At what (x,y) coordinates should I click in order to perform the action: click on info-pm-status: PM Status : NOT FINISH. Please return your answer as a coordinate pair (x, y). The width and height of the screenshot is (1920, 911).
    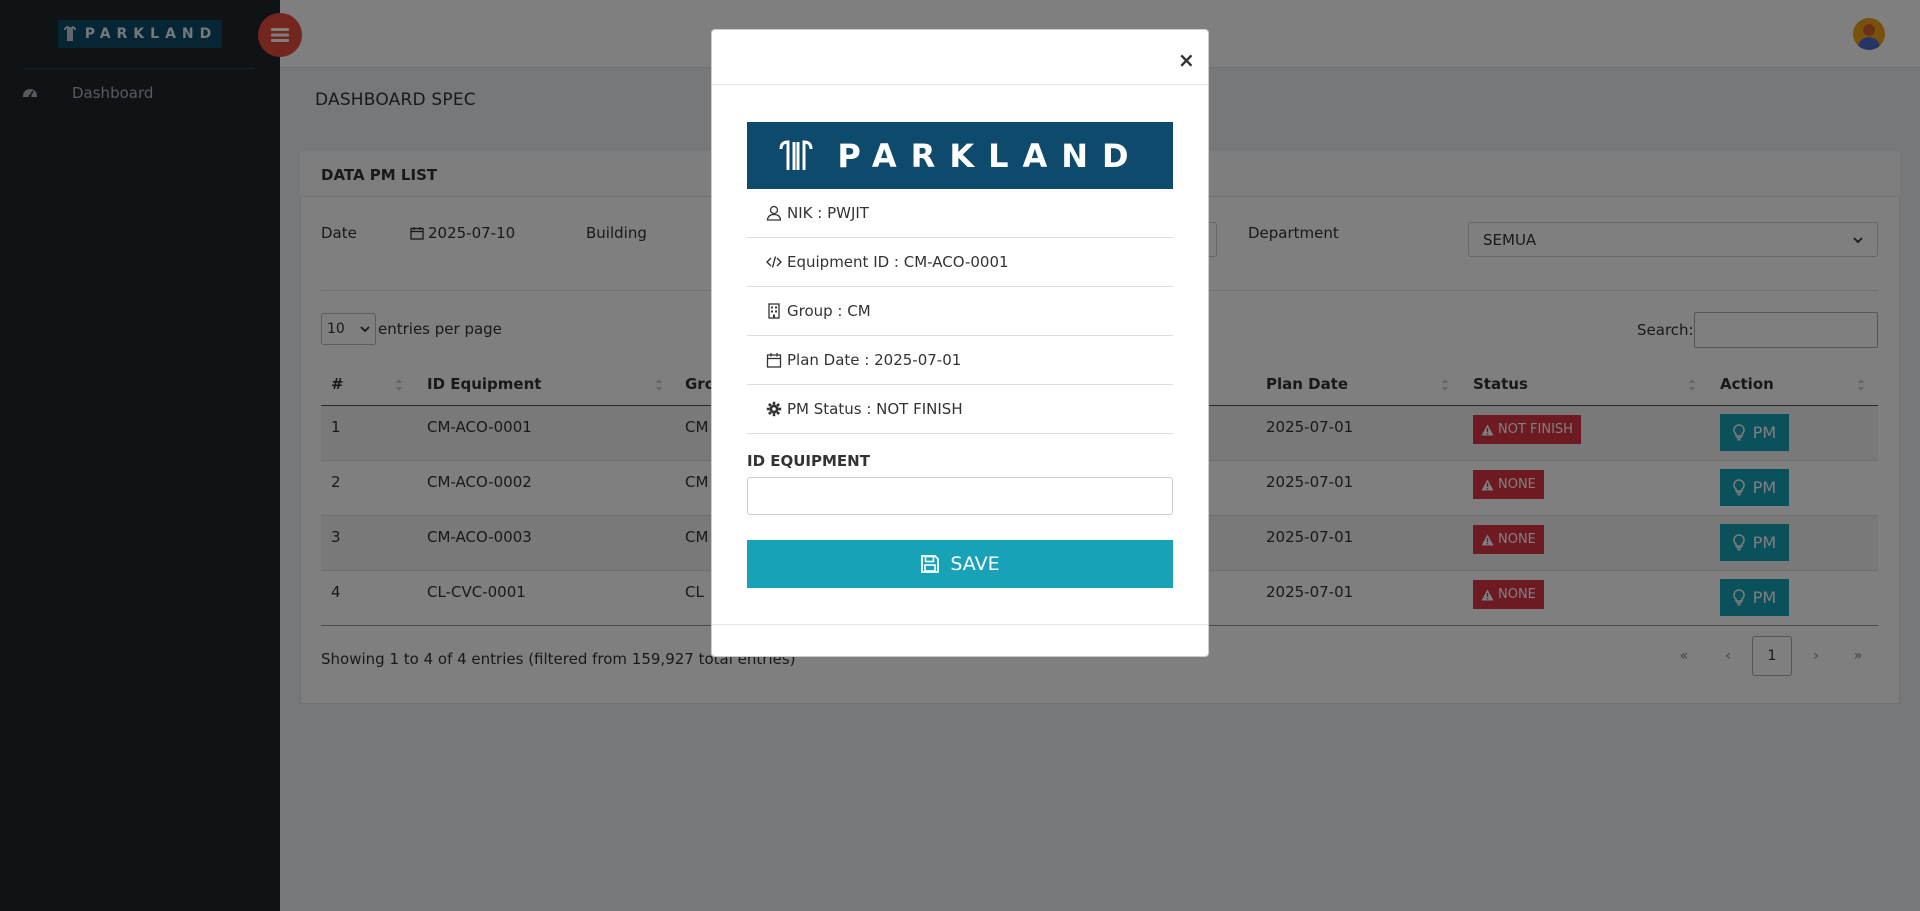
    Looking at the image, I should click on (960, 409).